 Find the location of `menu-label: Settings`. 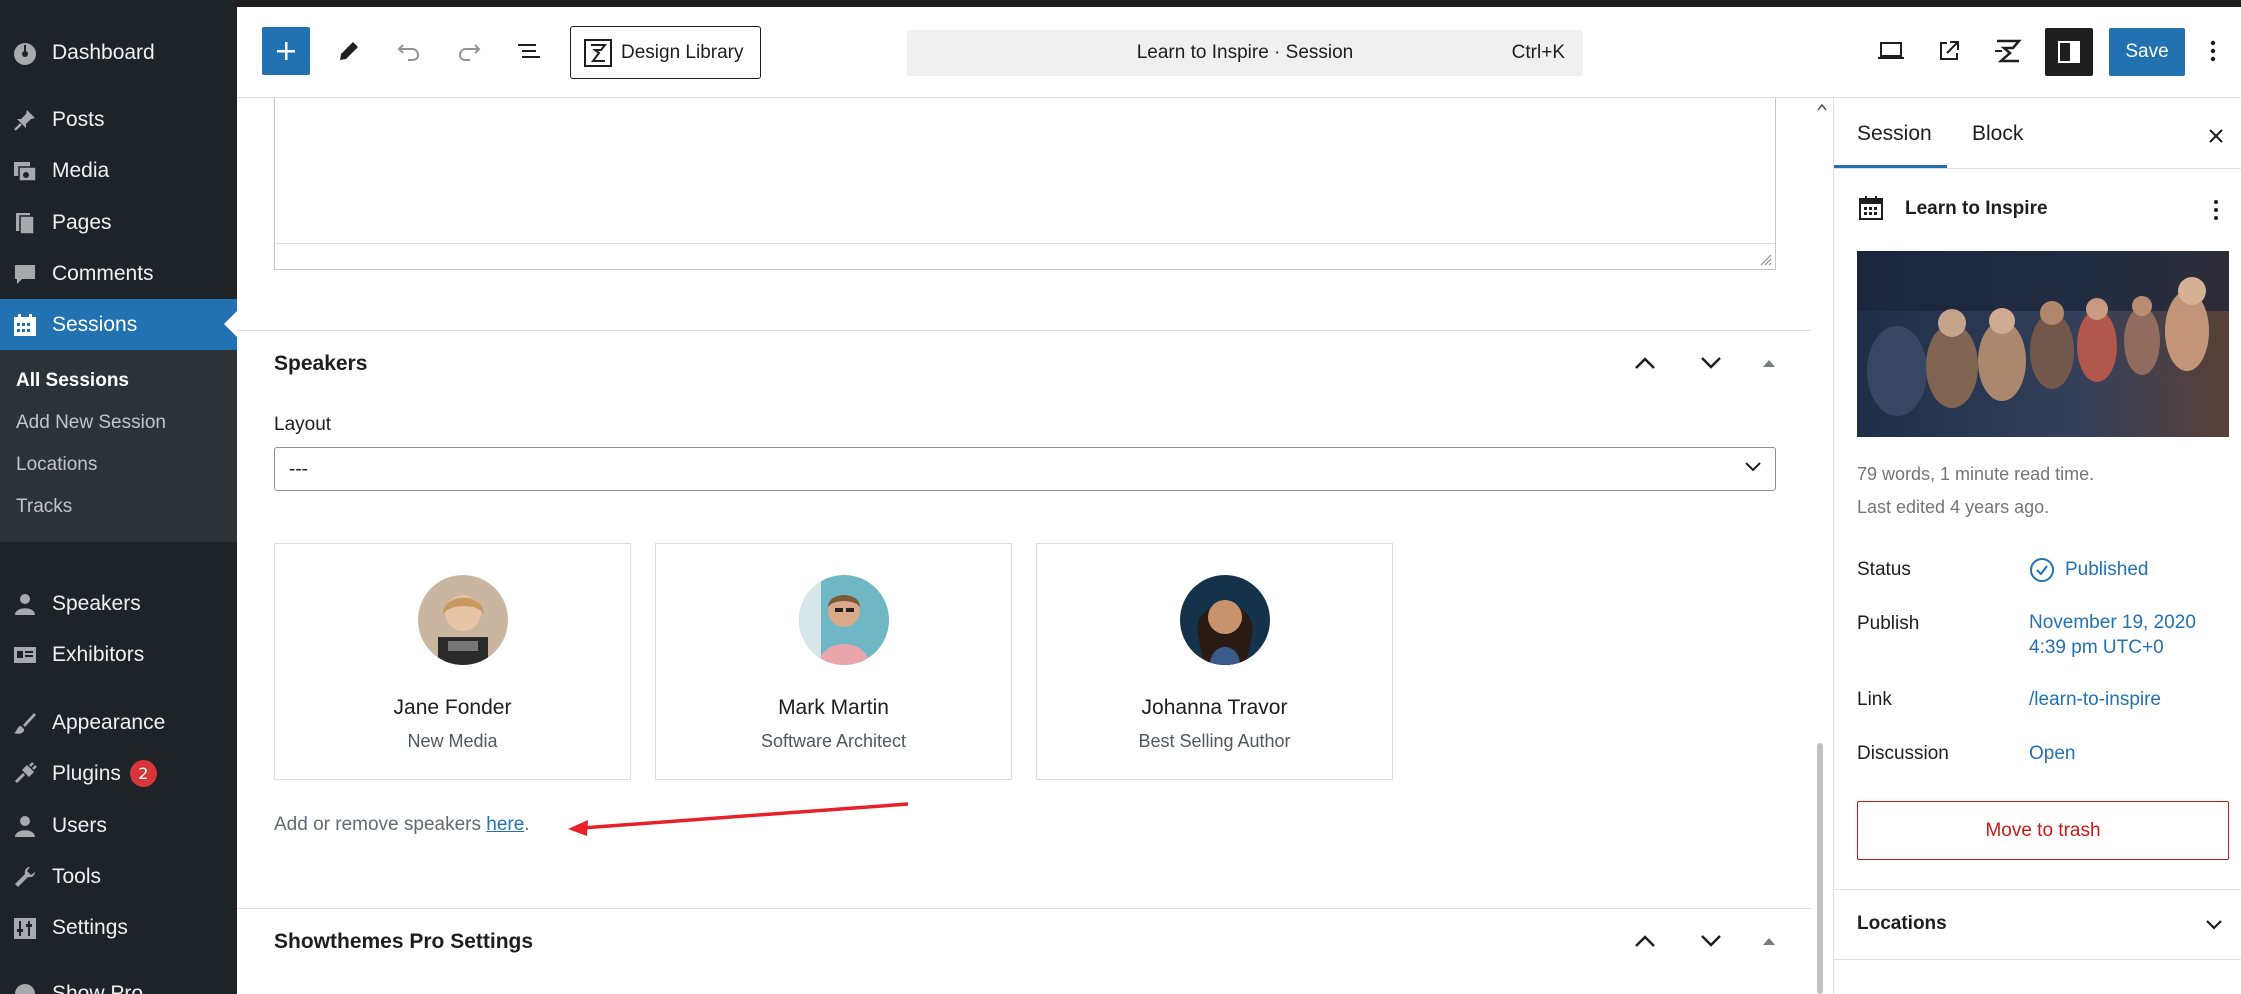

menu-label: Settings is located at coordinates (90, 927).